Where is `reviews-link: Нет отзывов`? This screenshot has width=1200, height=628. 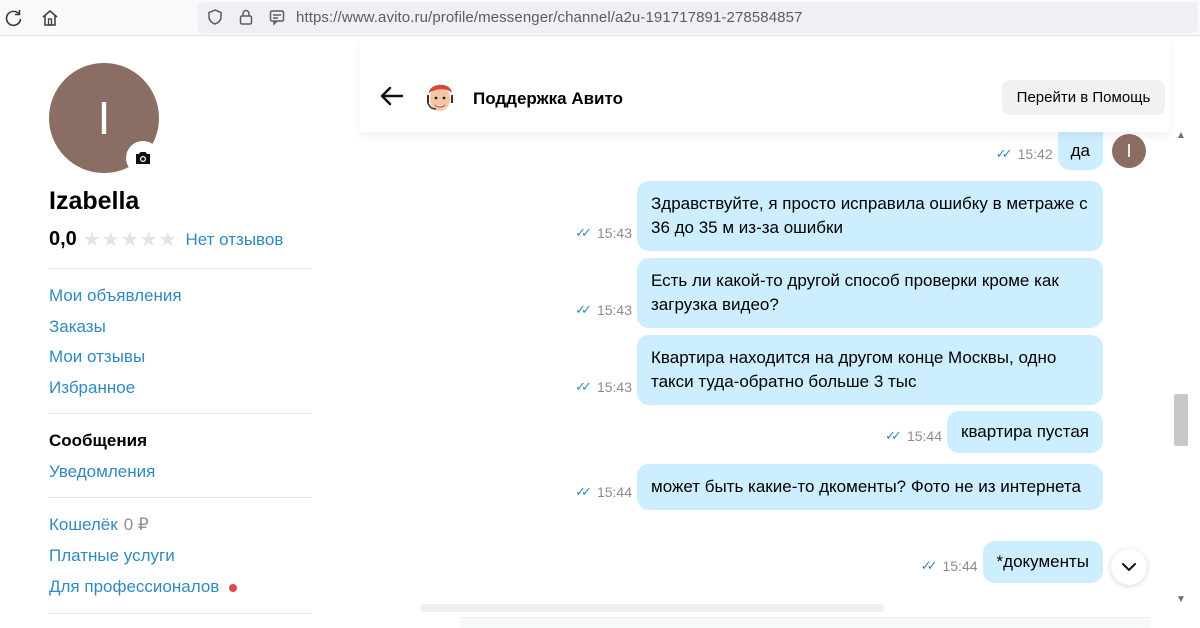
reviews-link: Нет отзывов is located at coordinates (235, 240).